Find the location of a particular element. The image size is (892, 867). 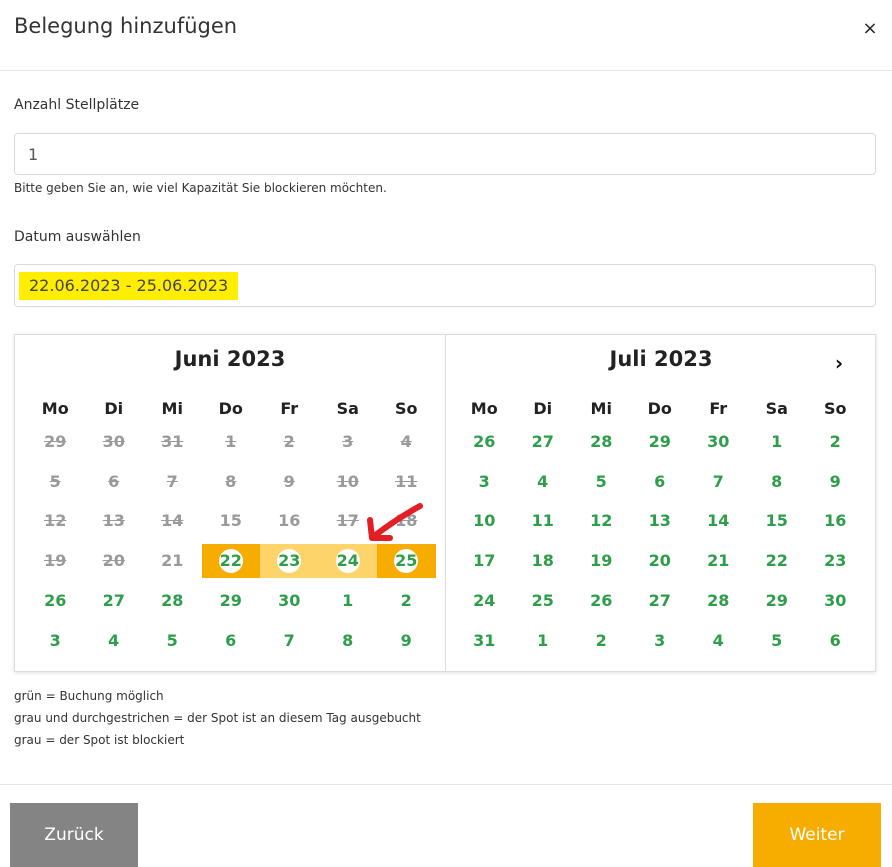

date-label: Datum auswählen is located at coordinates (77, 237).